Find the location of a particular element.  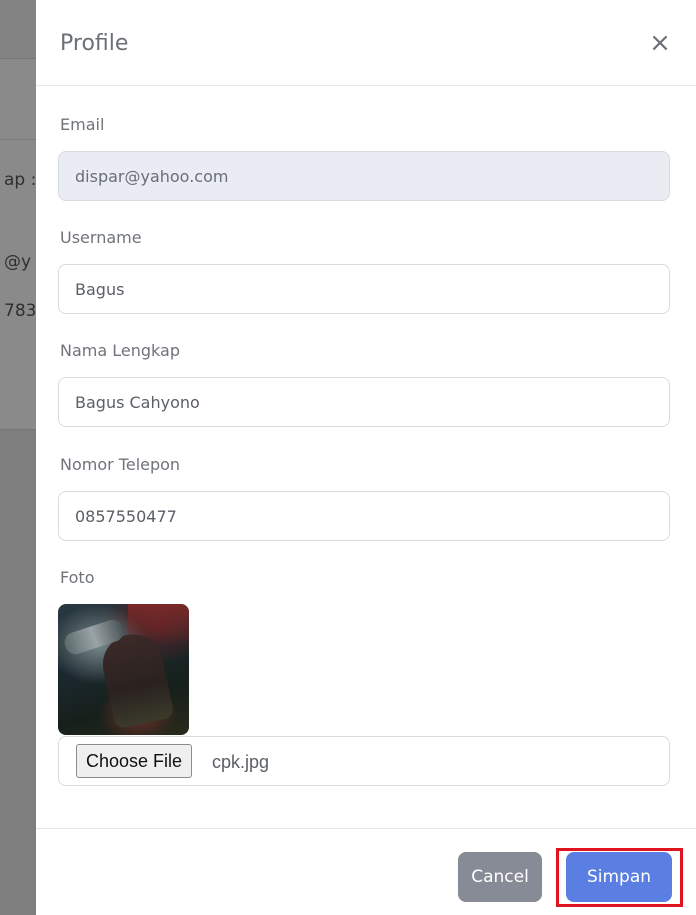

email-label: Email is located at coordinates (82, 124).